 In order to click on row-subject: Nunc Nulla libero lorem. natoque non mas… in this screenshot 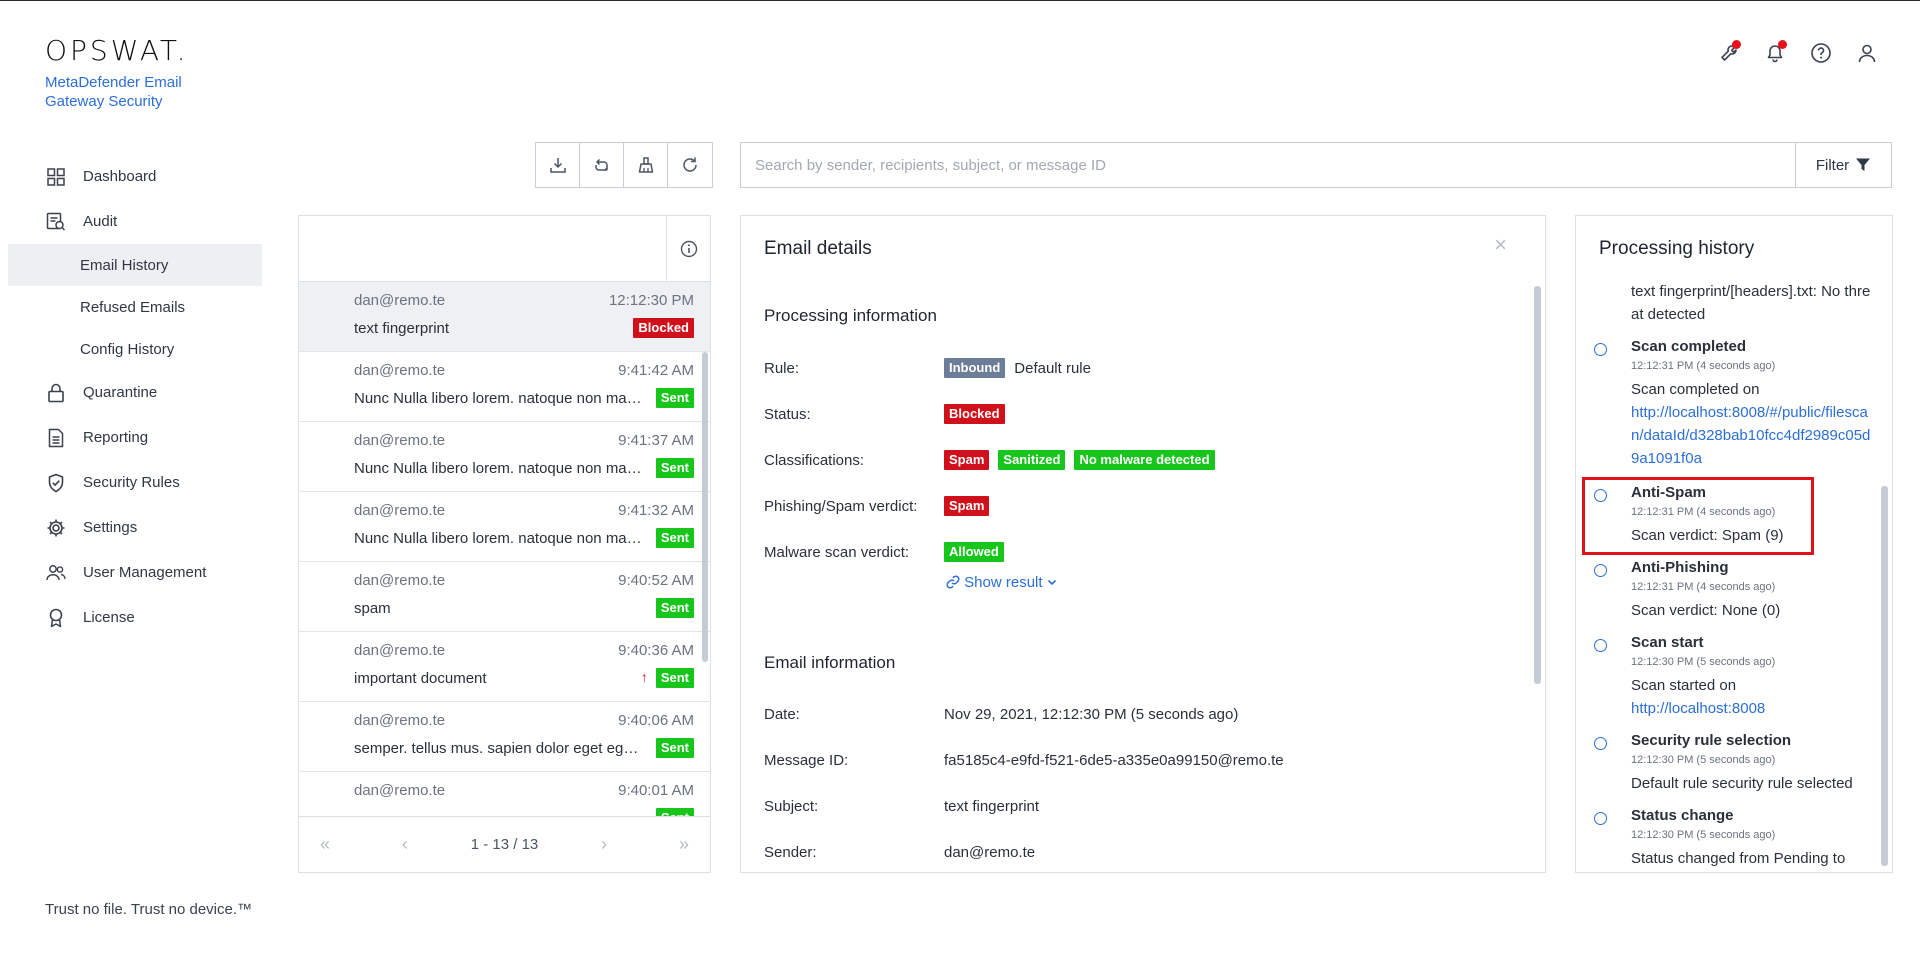, I will do `click(499, 468)`.